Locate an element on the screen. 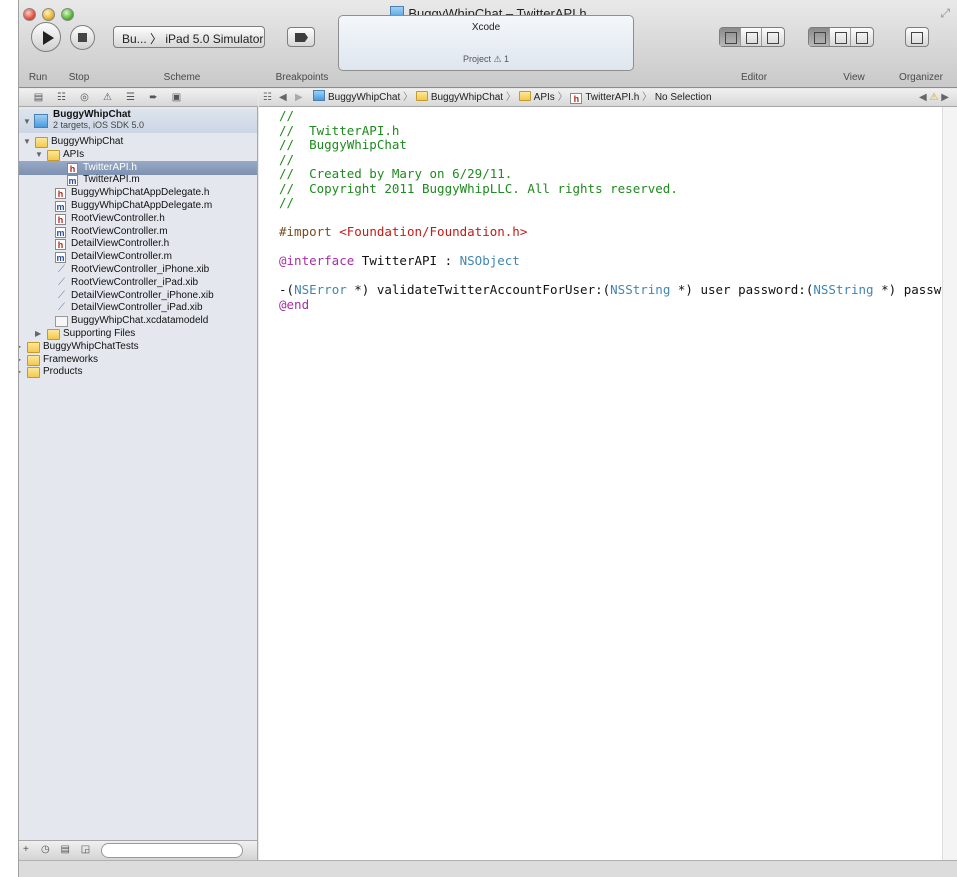  stop-label: Stop is located at coordinates (79, 77).